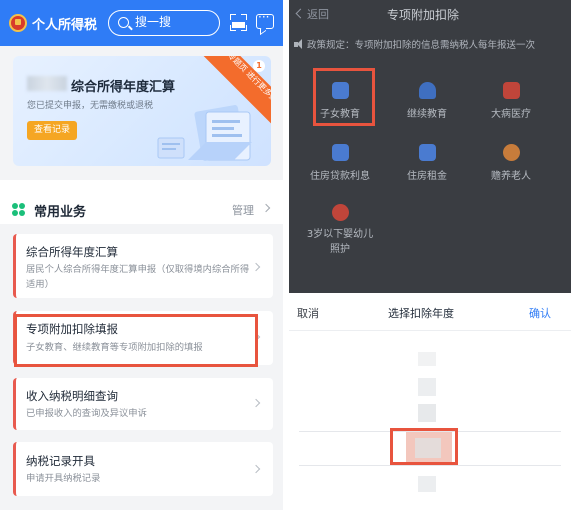 The height and width of the screenshot is (510, 571). What do you see at coordinates (204, 133) in the screenshot?
I see `documents-illustration` at bounding box center [204, 133].